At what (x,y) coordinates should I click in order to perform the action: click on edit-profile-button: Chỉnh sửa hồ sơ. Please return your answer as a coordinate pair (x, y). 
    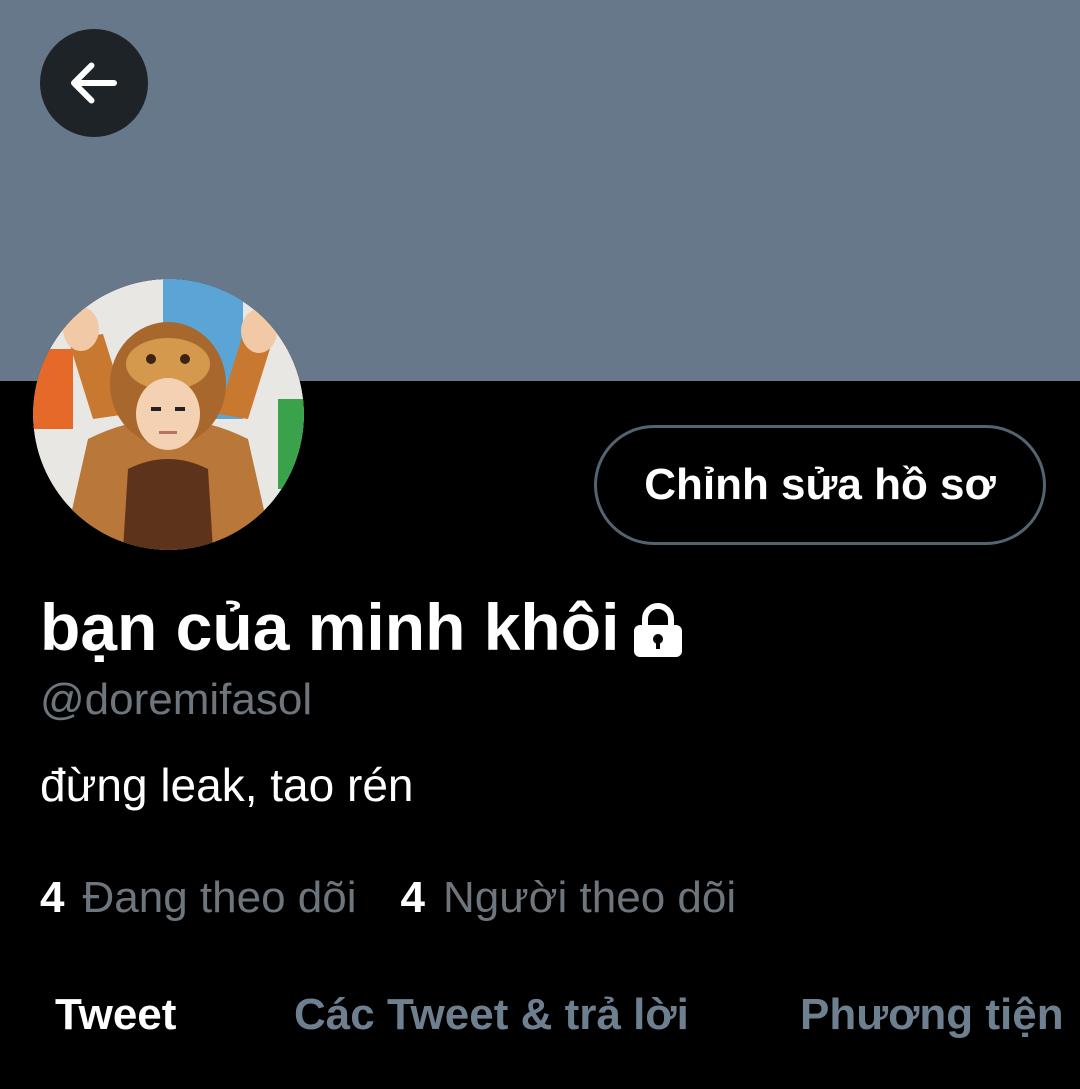
    Looking at the image, I should click on (820, 485).